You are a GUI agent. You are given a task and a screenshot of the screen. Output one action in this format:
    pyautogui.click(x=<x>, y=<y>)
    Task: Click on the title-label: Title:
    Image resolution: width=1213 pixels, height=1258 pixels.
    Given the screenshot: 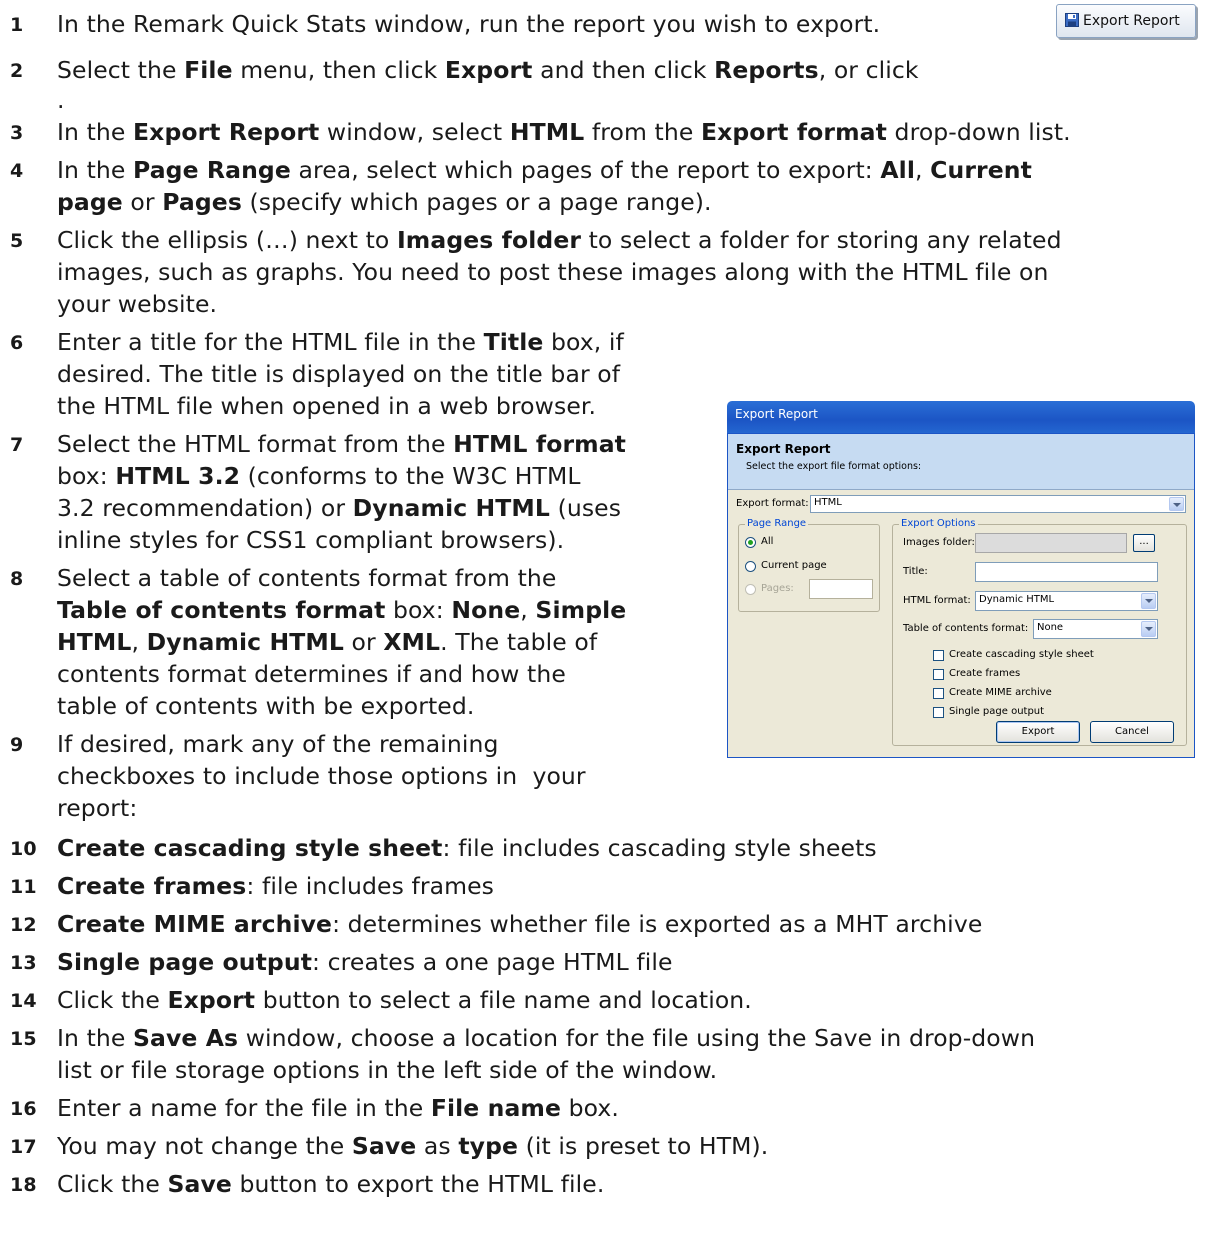 What is the action you would take?
    pyautogui.click(x=915, y=571)
    